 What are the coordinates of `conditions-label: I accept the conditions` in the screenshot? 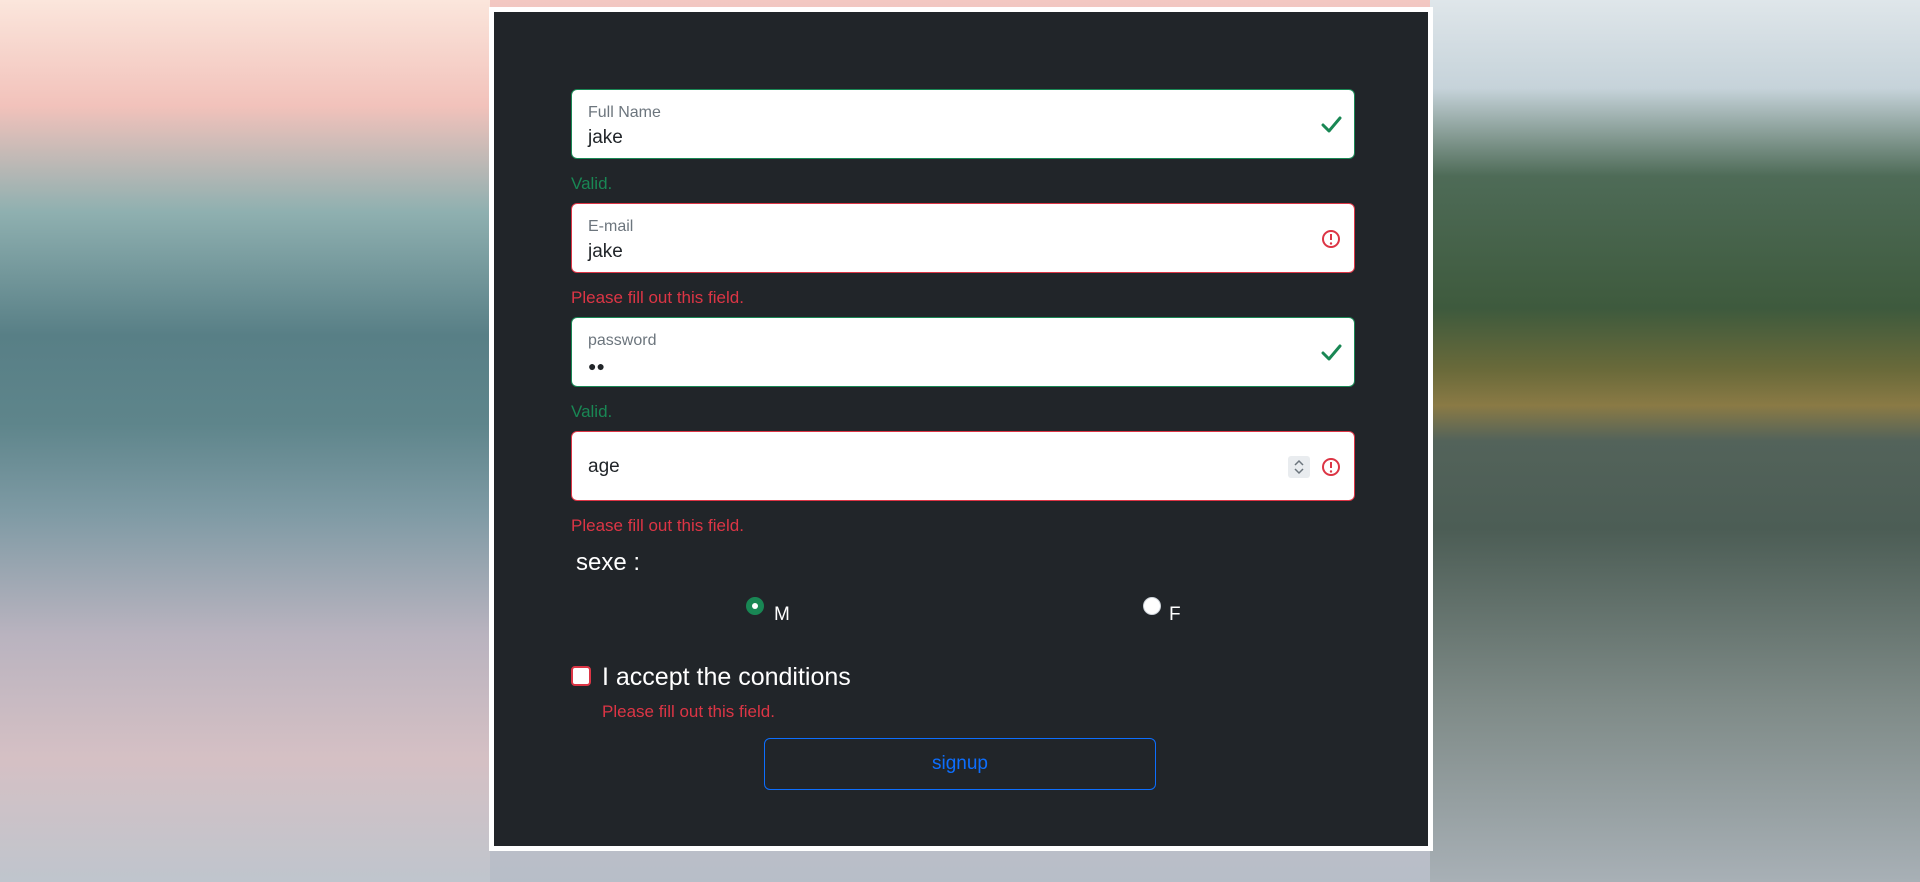 It's located at (726, 677).